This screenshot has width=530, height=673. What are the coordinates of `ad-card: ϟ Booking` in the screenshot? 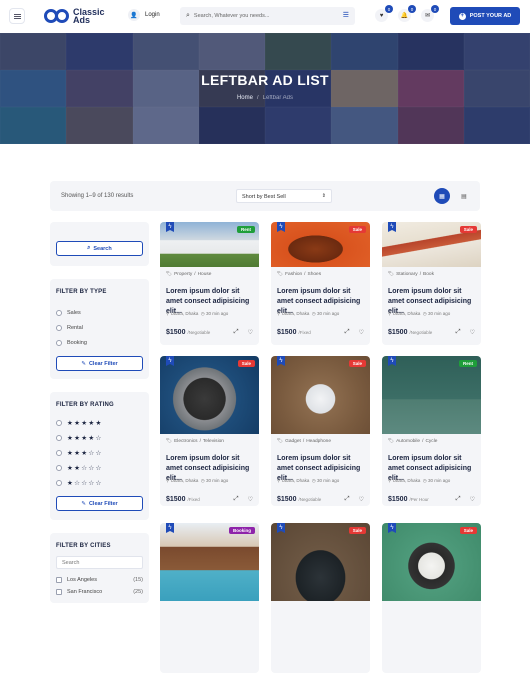 It's located at (209, 598).